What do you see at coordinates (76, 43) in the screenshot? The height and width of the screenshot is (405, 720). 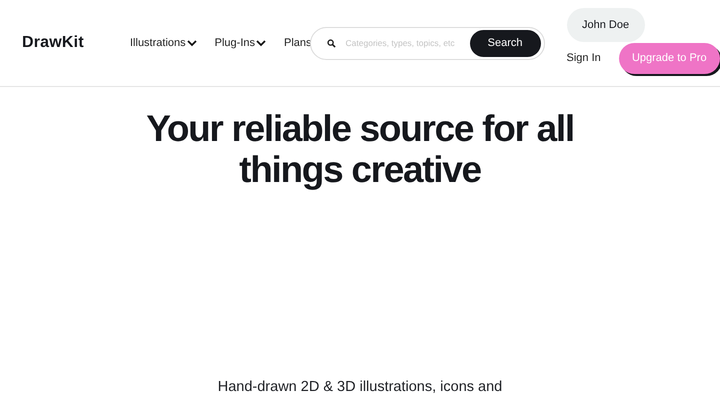 I see `logo: DrawKit` at bounding box center [76, 43].